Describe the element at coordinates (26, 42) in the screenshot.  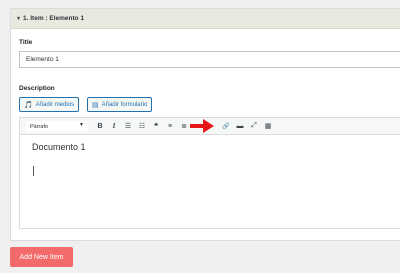
I see `title-label: Title` at that location.